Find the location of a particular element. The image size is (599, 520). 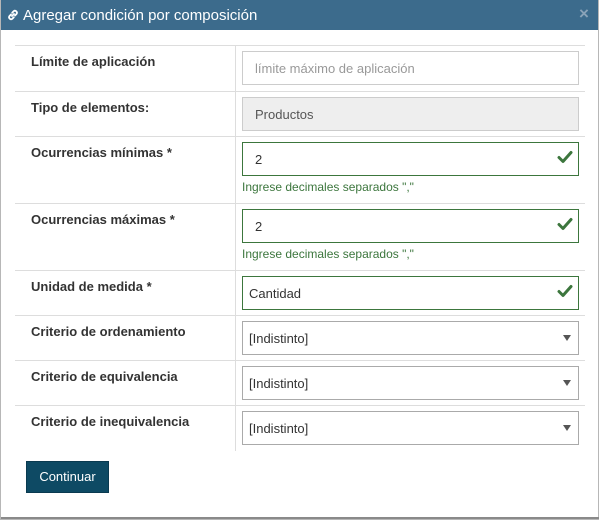

dialog-title: Agregar condición por composición is located at coordinates (140, 15).